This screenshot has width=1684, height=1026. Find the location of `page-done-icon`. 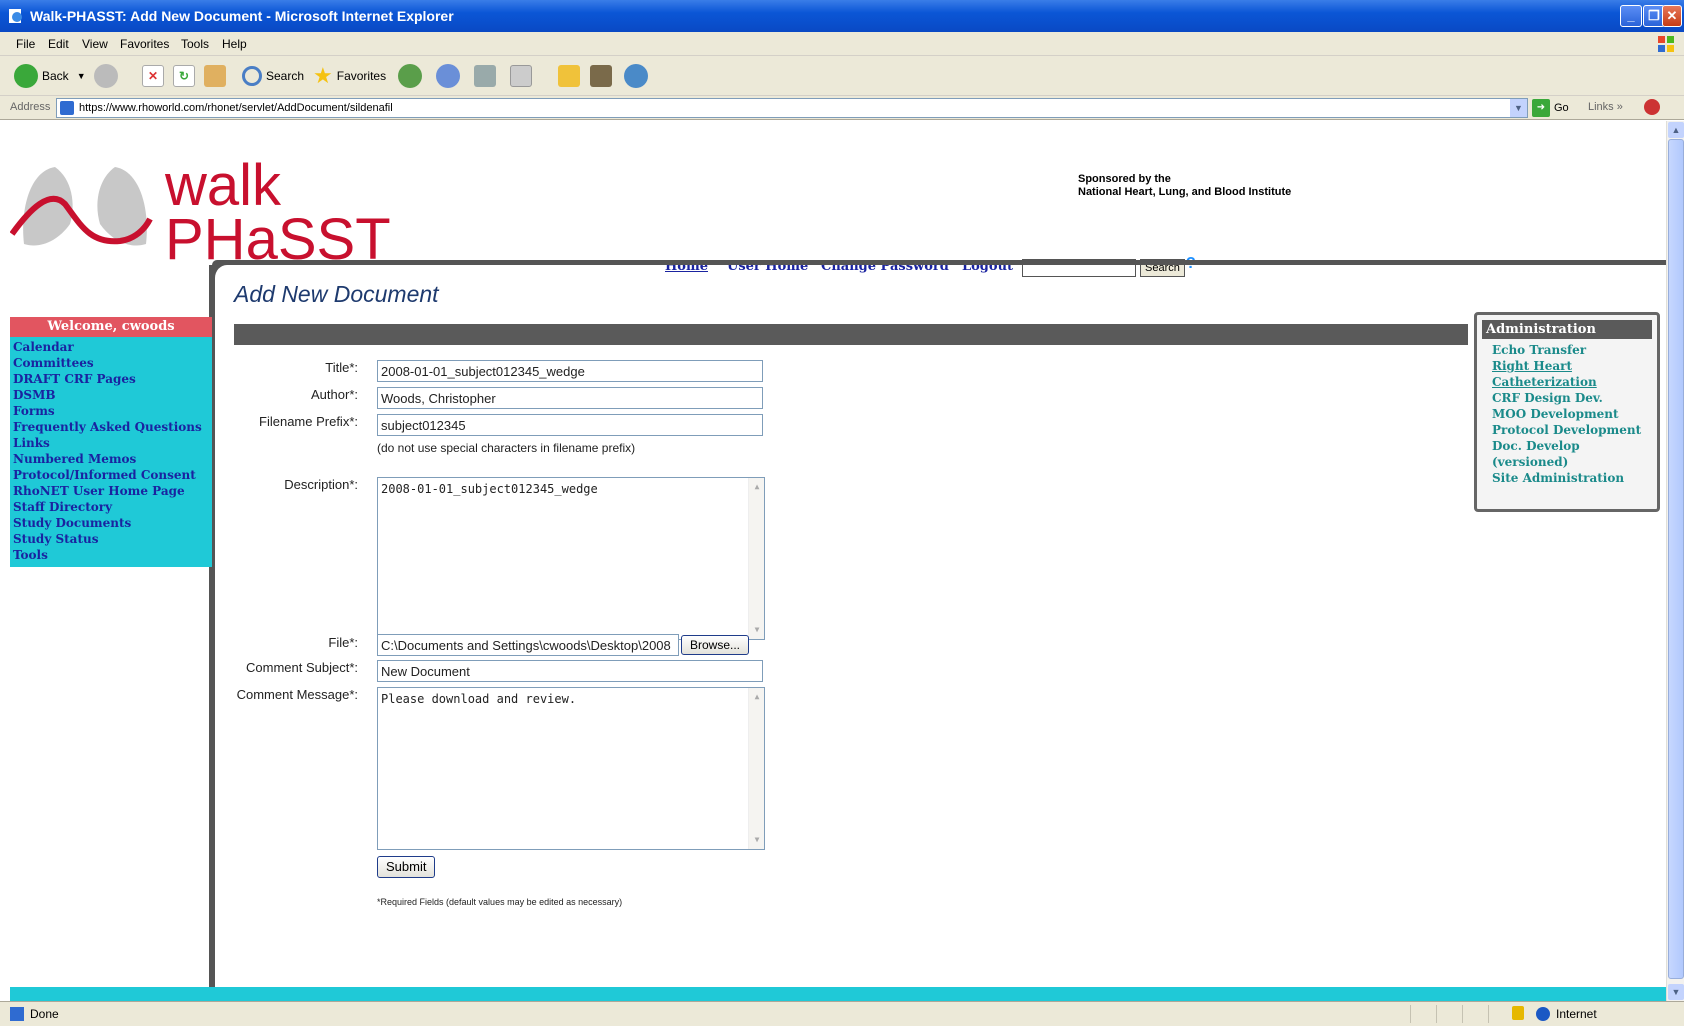

page-done-icon is located at coordinates (17, 1014).